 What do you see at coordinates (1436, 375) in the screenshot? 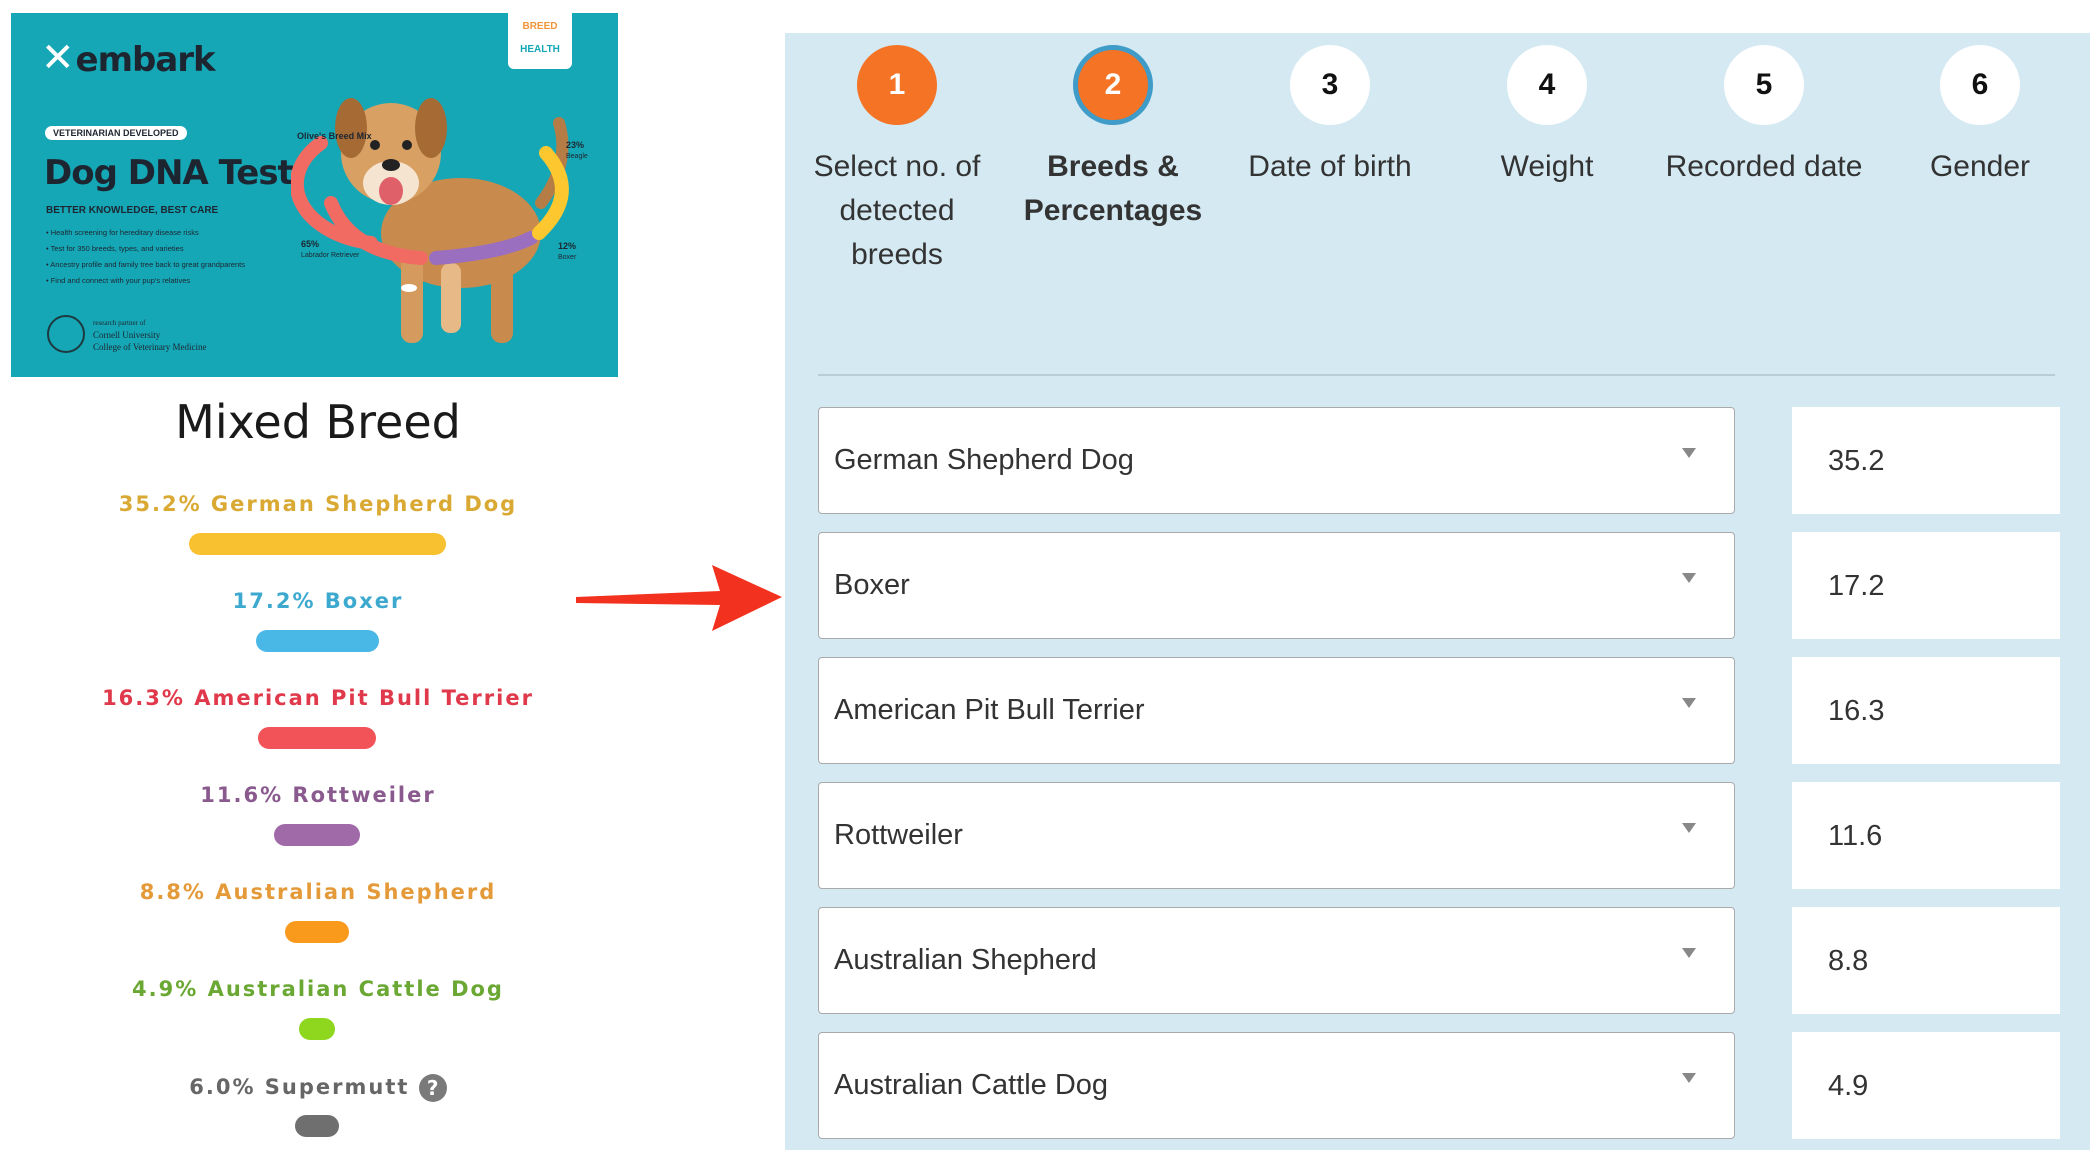
I see `divider` at bounding box center [1436, 375].